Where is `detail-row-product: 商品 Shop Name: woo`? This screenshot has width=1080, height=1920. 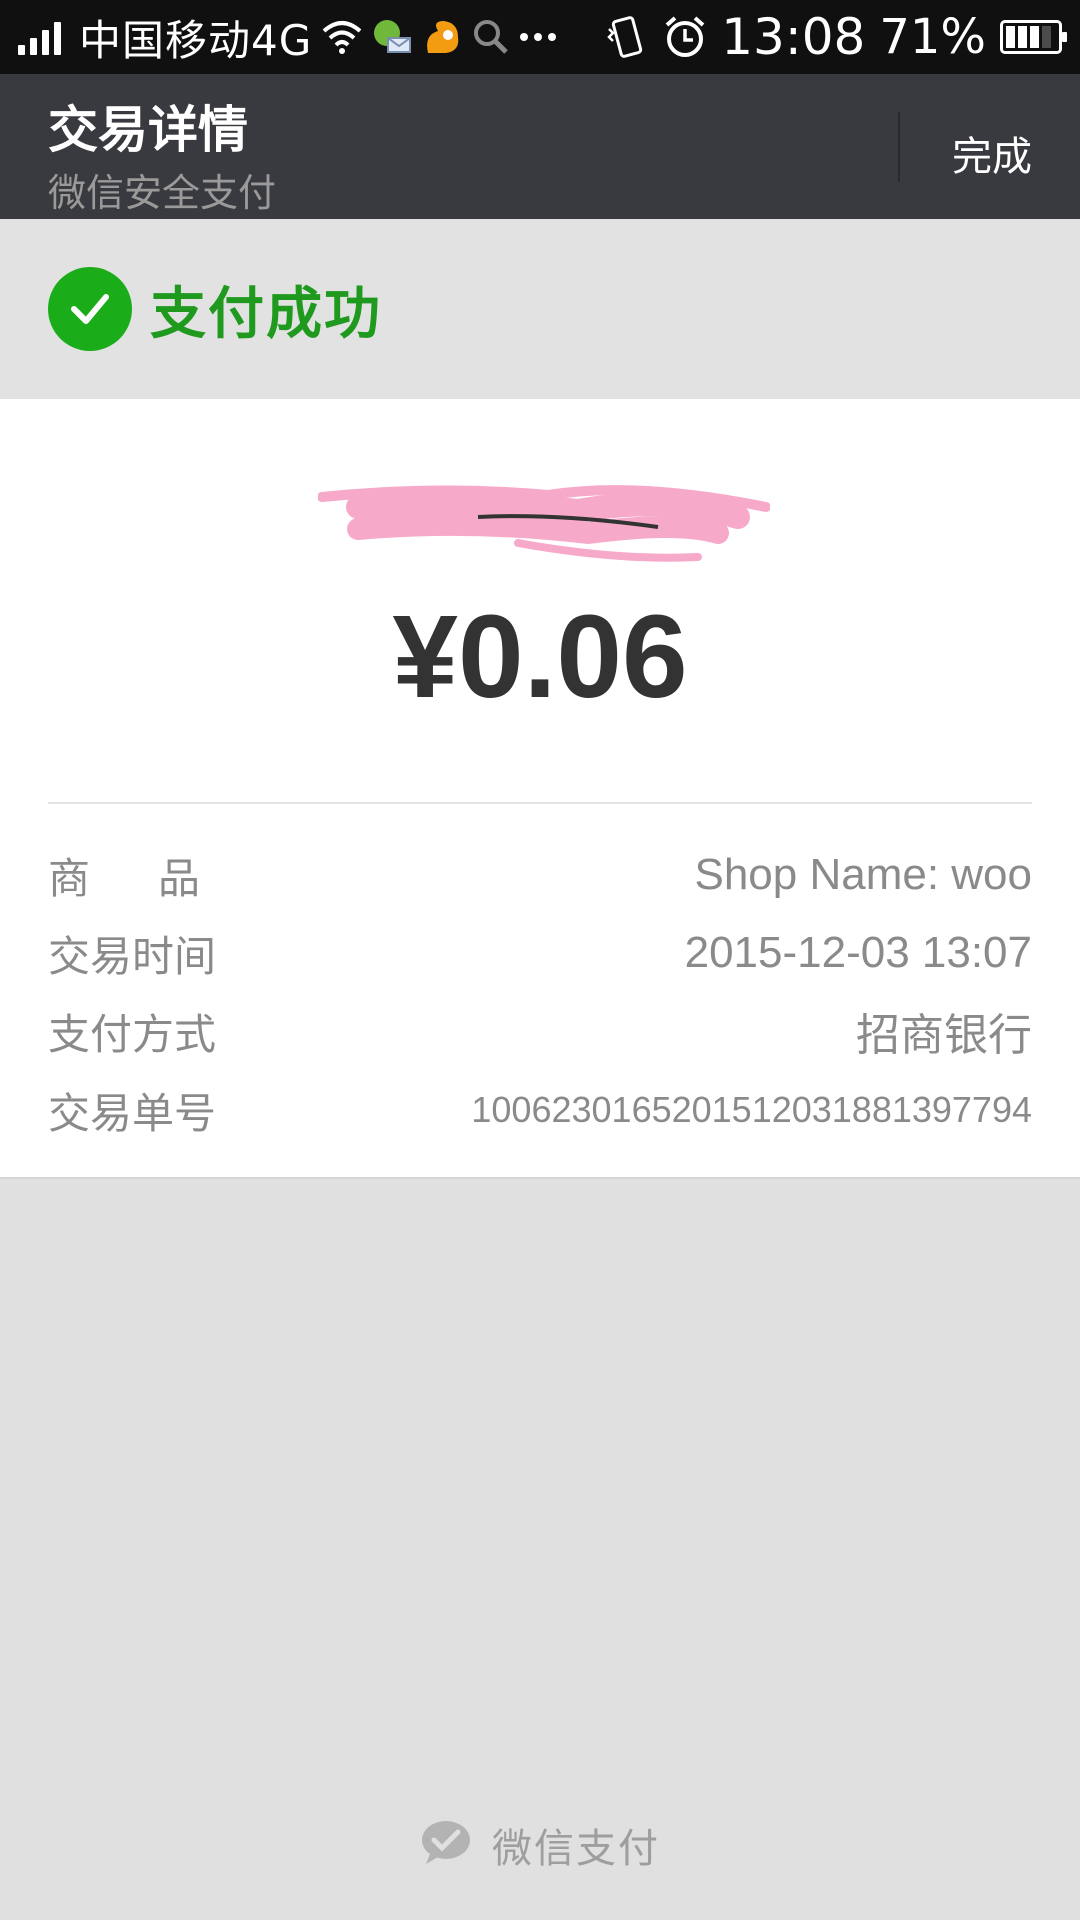 detail-row-product: 商品 Shop Name: woo is located at coordinates (540, 875).